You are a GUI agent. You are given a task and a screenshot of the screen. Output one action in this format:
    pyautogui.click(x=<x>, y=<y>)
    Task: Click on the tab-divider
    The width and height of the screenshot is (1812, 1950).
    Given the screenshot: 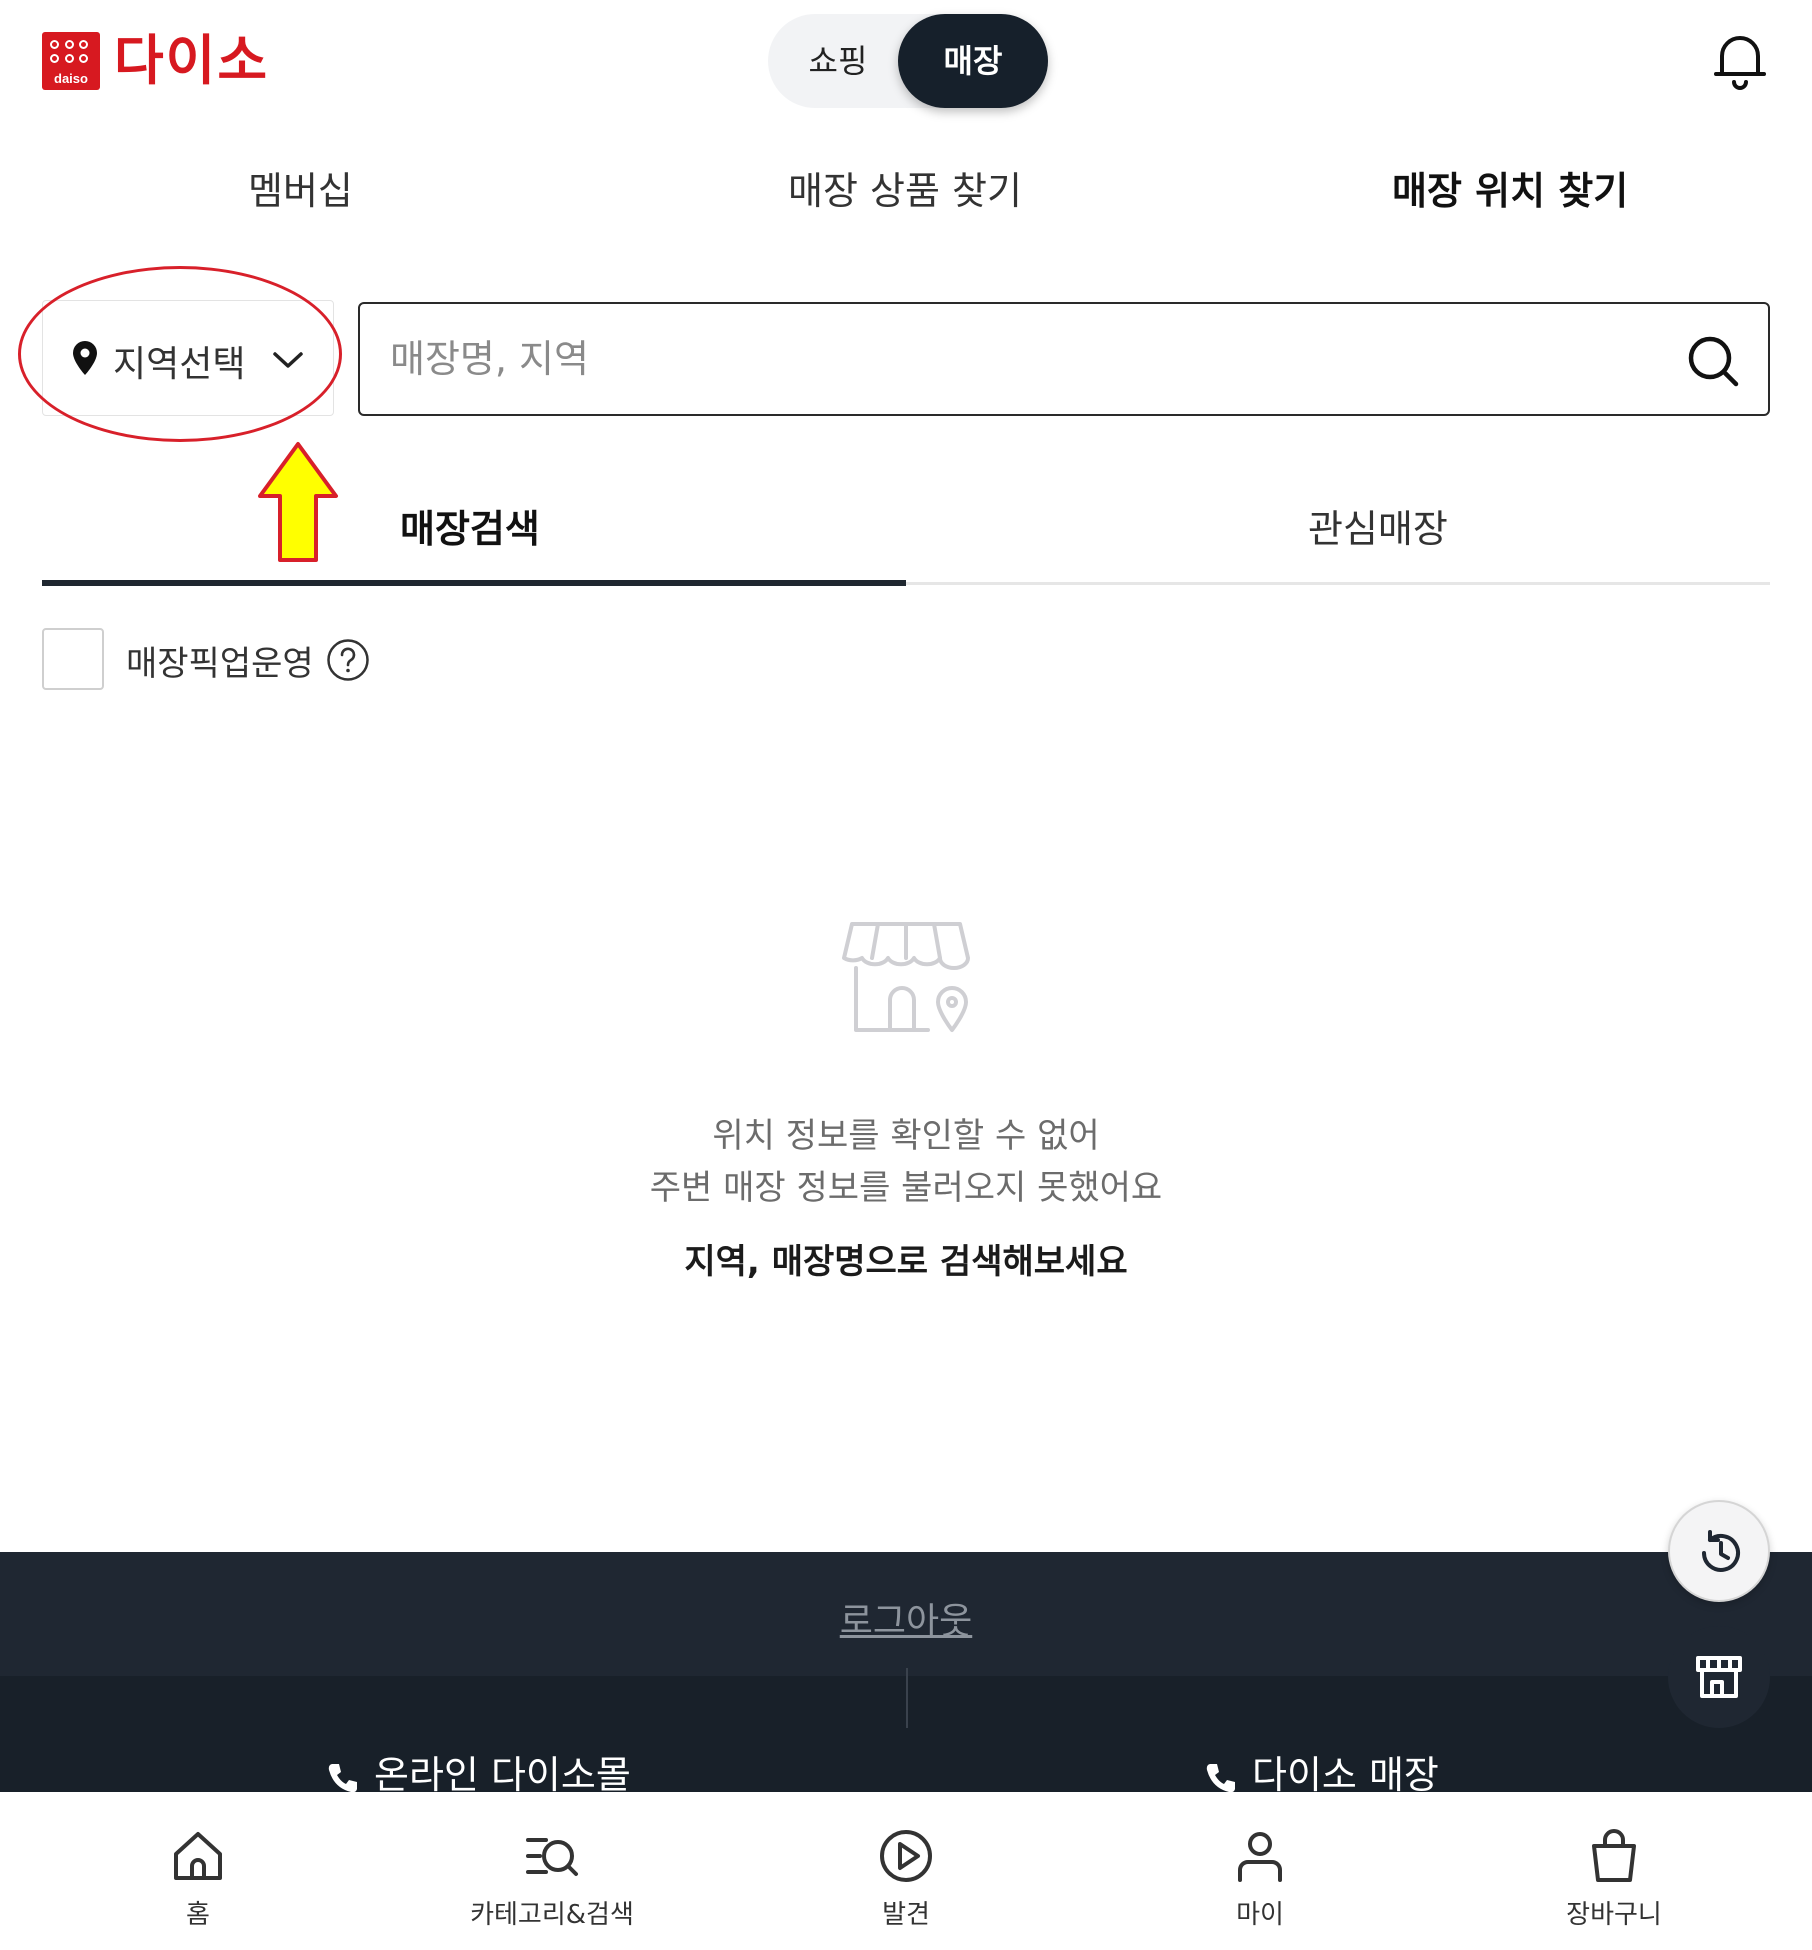 What is the action you would take?
    pyautogui.click(x=1338, y=583)
    